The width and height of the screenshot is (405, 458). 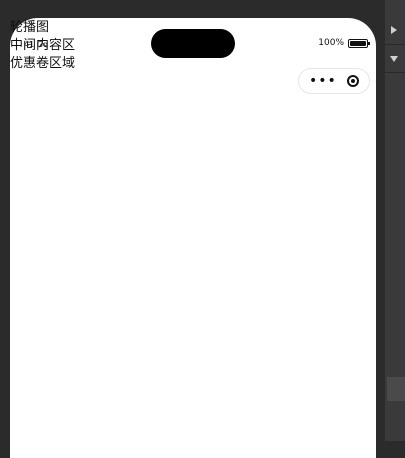 What do you see at coordinates (331, 43) in the screenshot?
I see `battery-percentage: 100%` at bounding box center [331, 43].